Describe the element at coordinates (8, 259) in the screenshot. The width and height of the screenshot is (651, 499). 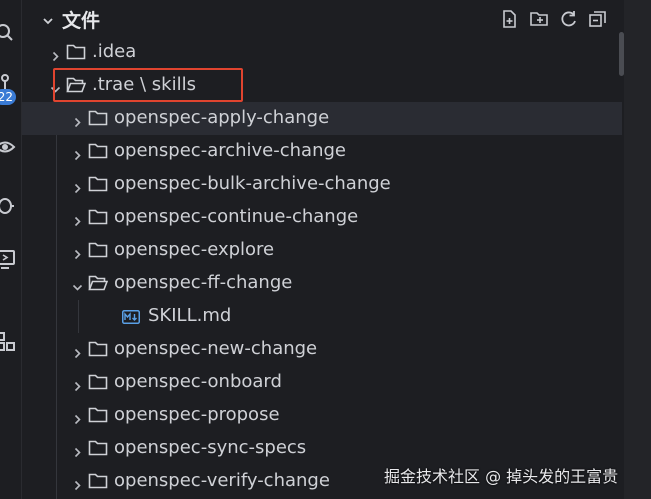
I see `remote-explorer-icon` at that location.